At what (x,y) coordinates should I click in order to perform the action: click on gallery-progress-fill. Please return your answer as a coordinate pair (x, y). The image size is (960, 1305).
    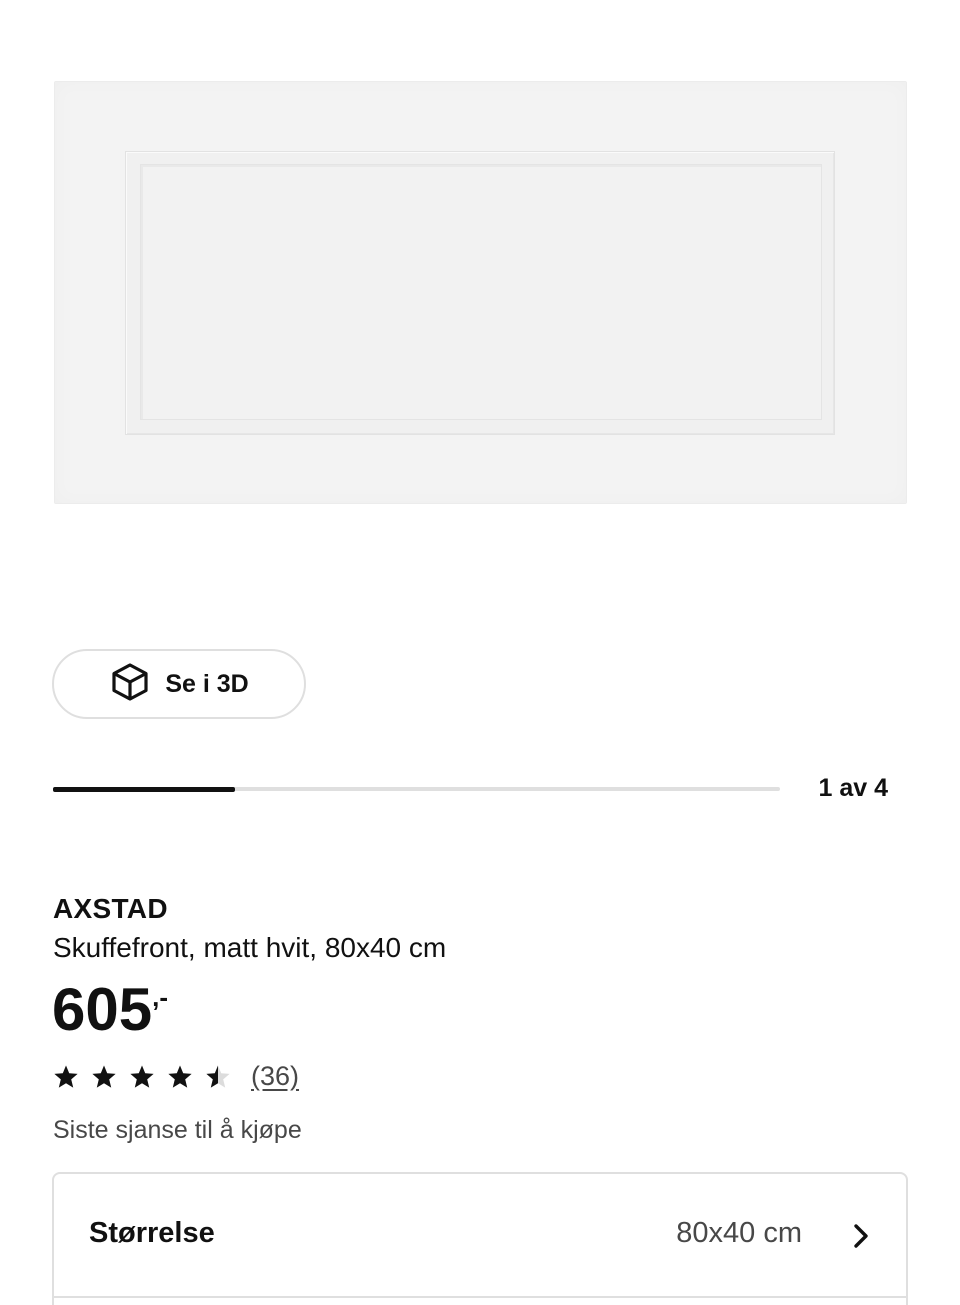
    Looking at the image, I should click on (144, 789).